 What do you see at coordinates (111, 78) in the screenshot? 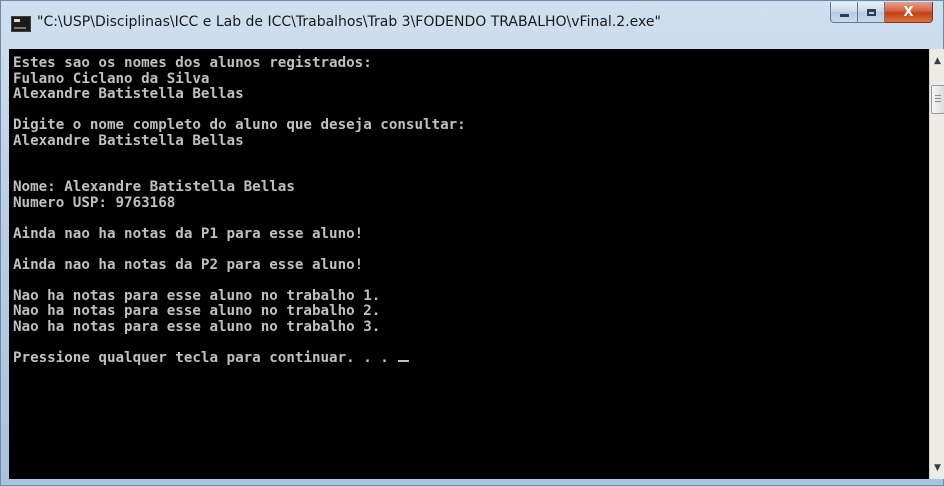
I see `console-line: Fulano Ciclano da Silva` at bounding box center [111, 78].